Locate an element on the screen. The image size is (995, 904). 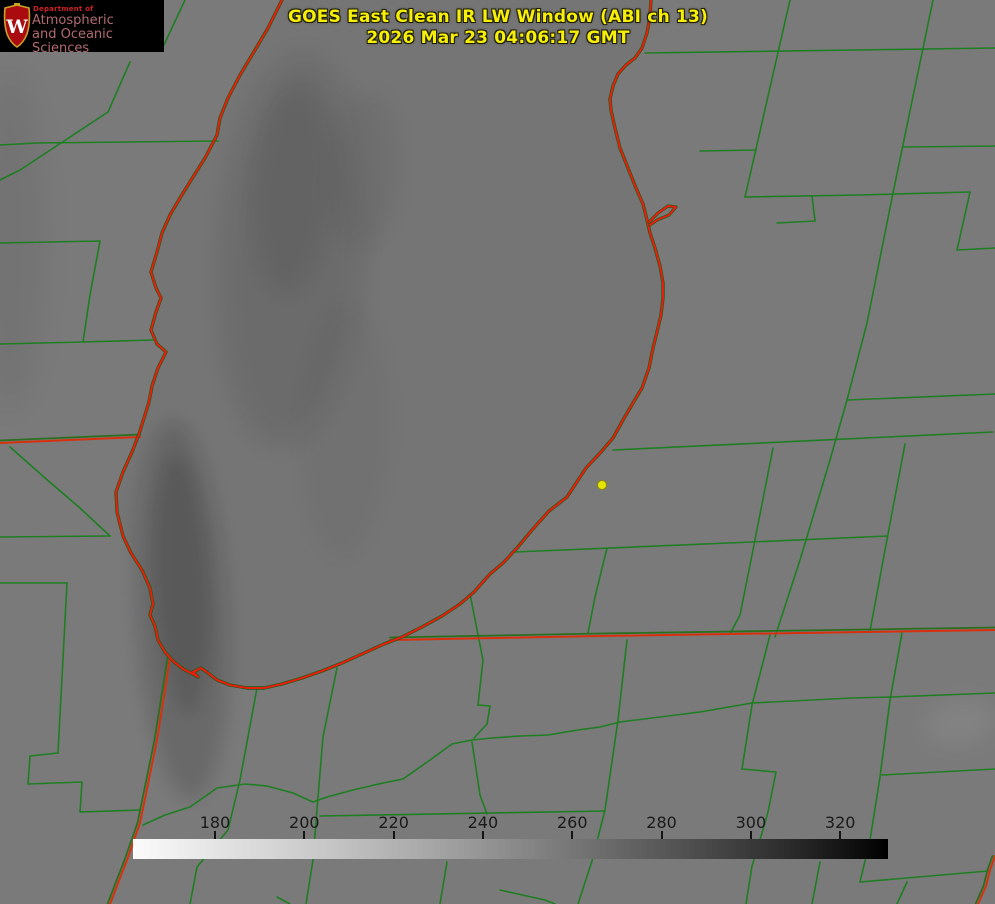
colorbar-tick-label: 320 is located at coordinates (840, 822).